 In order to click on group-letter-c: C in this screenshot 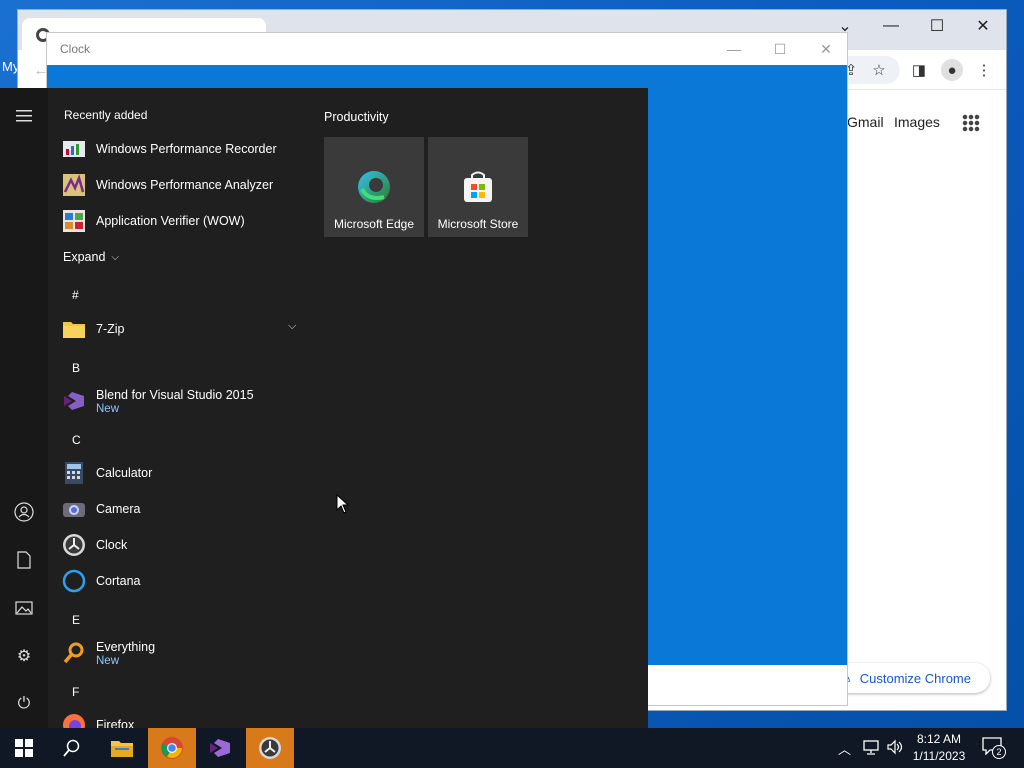, I will do `click(76, 440)`.